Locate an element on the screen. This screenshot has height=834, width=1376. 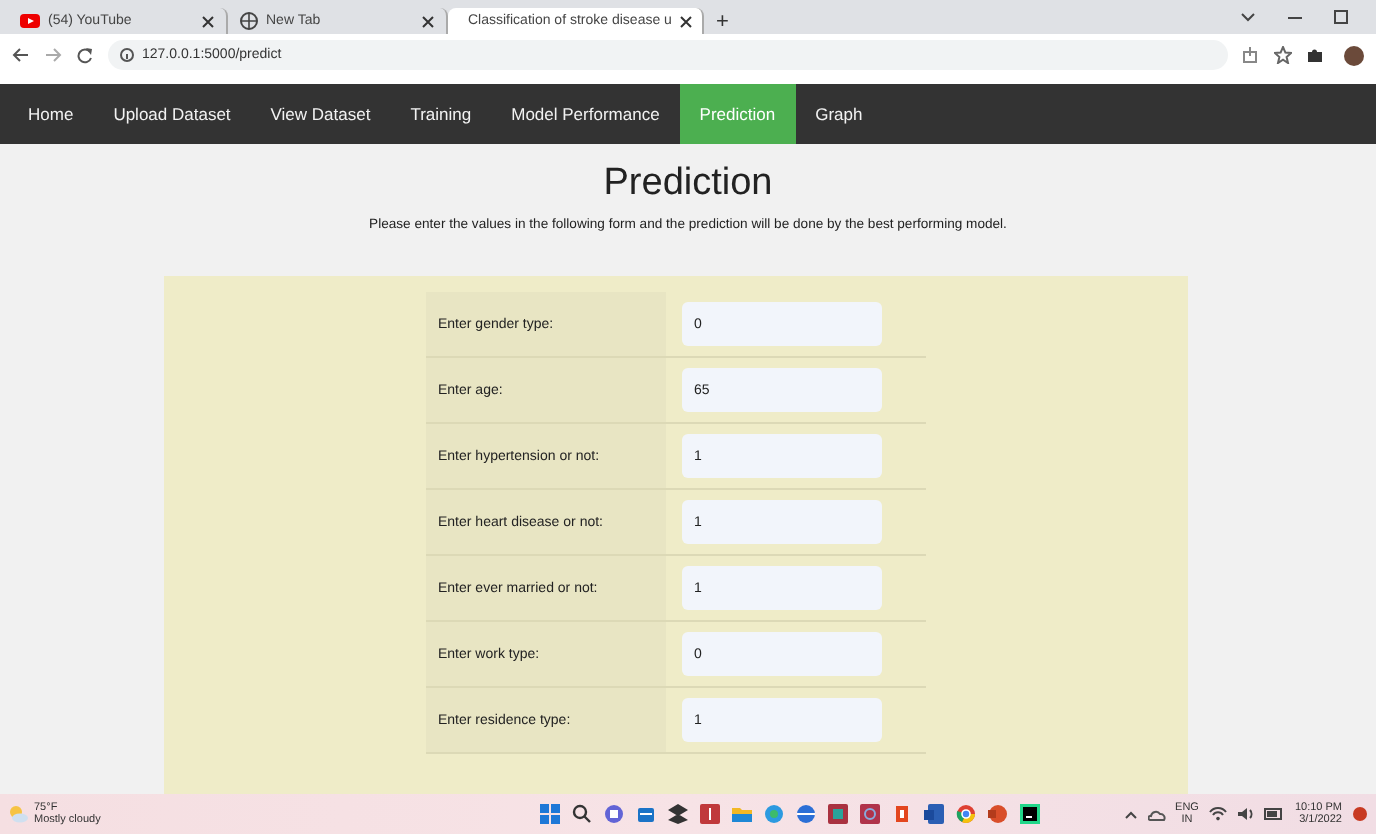
nav-link: Training is located at coordinates (441, 114).